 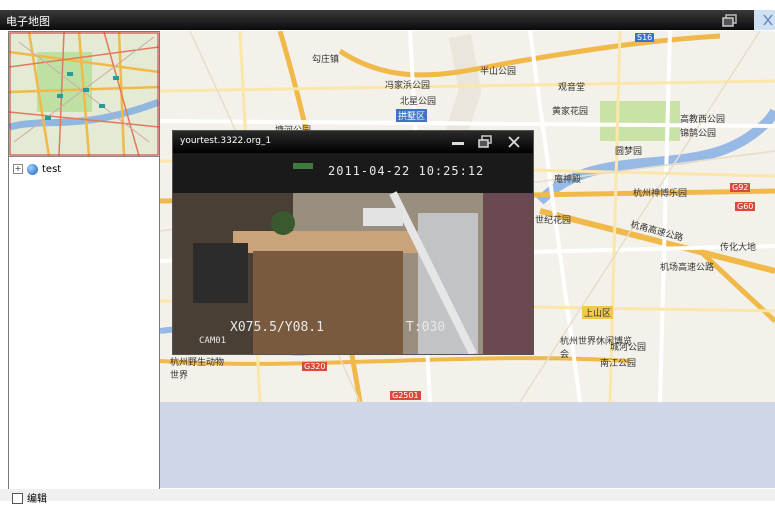 What do you see at coordinates (387, 20) in the screenshot?
I see `window-titlebar: 电子地图` at bounding box center [387, 20].